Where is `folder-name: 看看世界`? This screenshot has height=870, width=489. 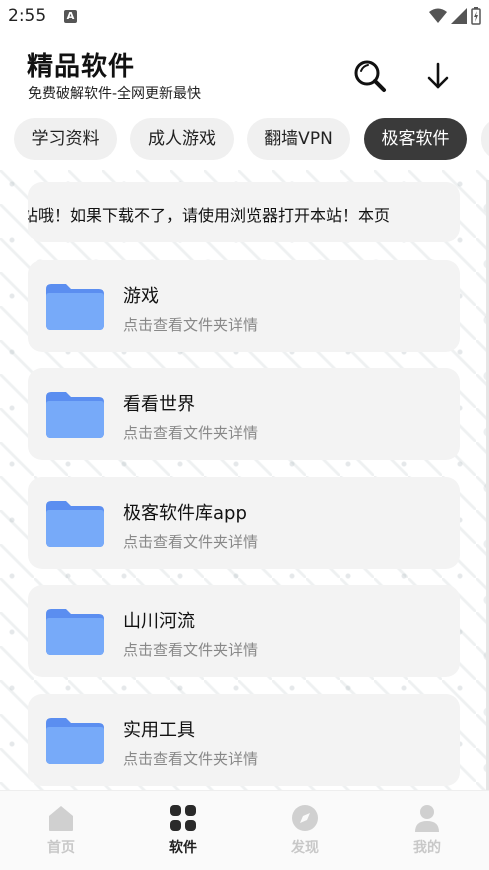 folder-name: 看看世界 is located at coordinates (159, 404).